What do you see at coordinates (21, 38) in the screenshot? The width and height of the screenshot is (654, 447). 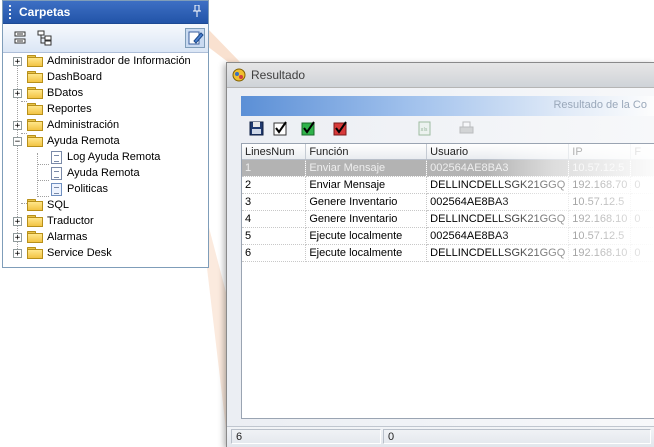 I see `collapse-all-icon` at bounding box center [21, 38].